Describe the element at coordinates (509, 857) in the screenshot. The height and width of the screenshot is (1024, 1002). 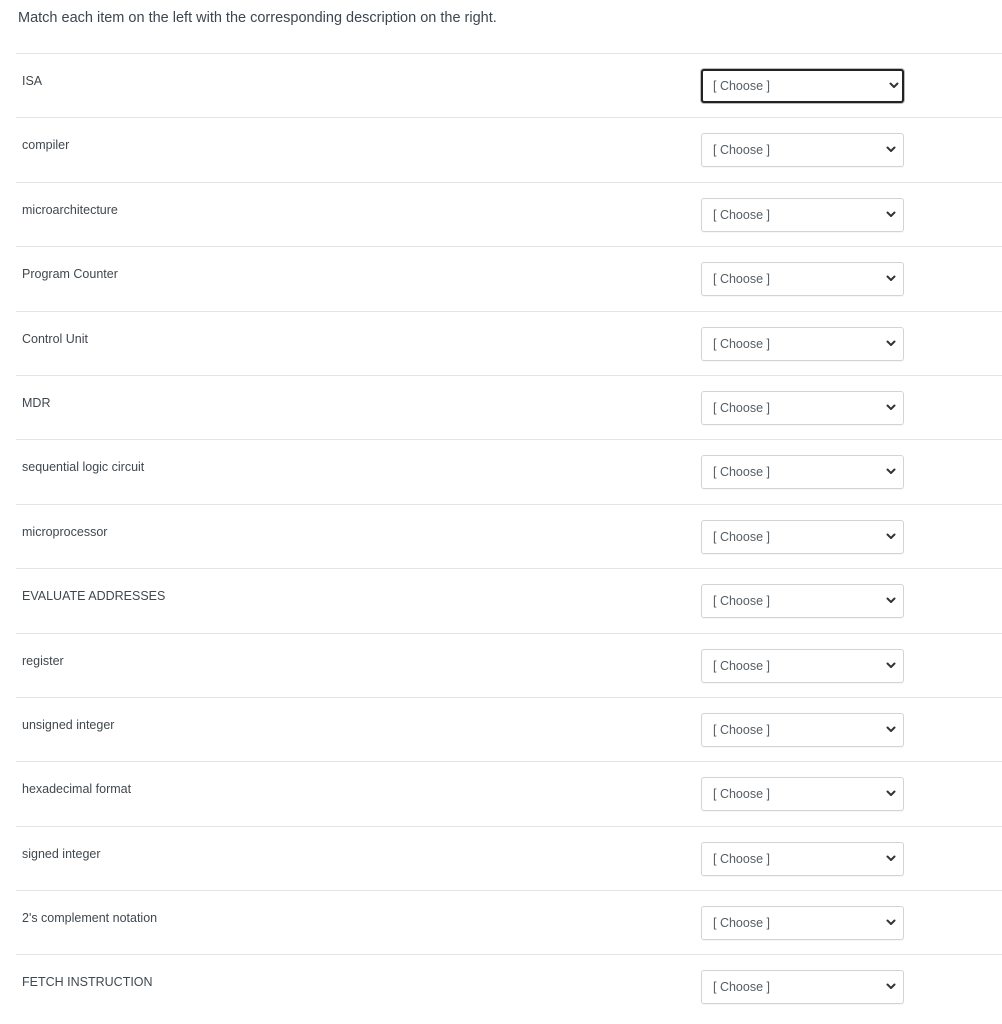
I see `match-row: signed integer [ Choose ]` at that location.